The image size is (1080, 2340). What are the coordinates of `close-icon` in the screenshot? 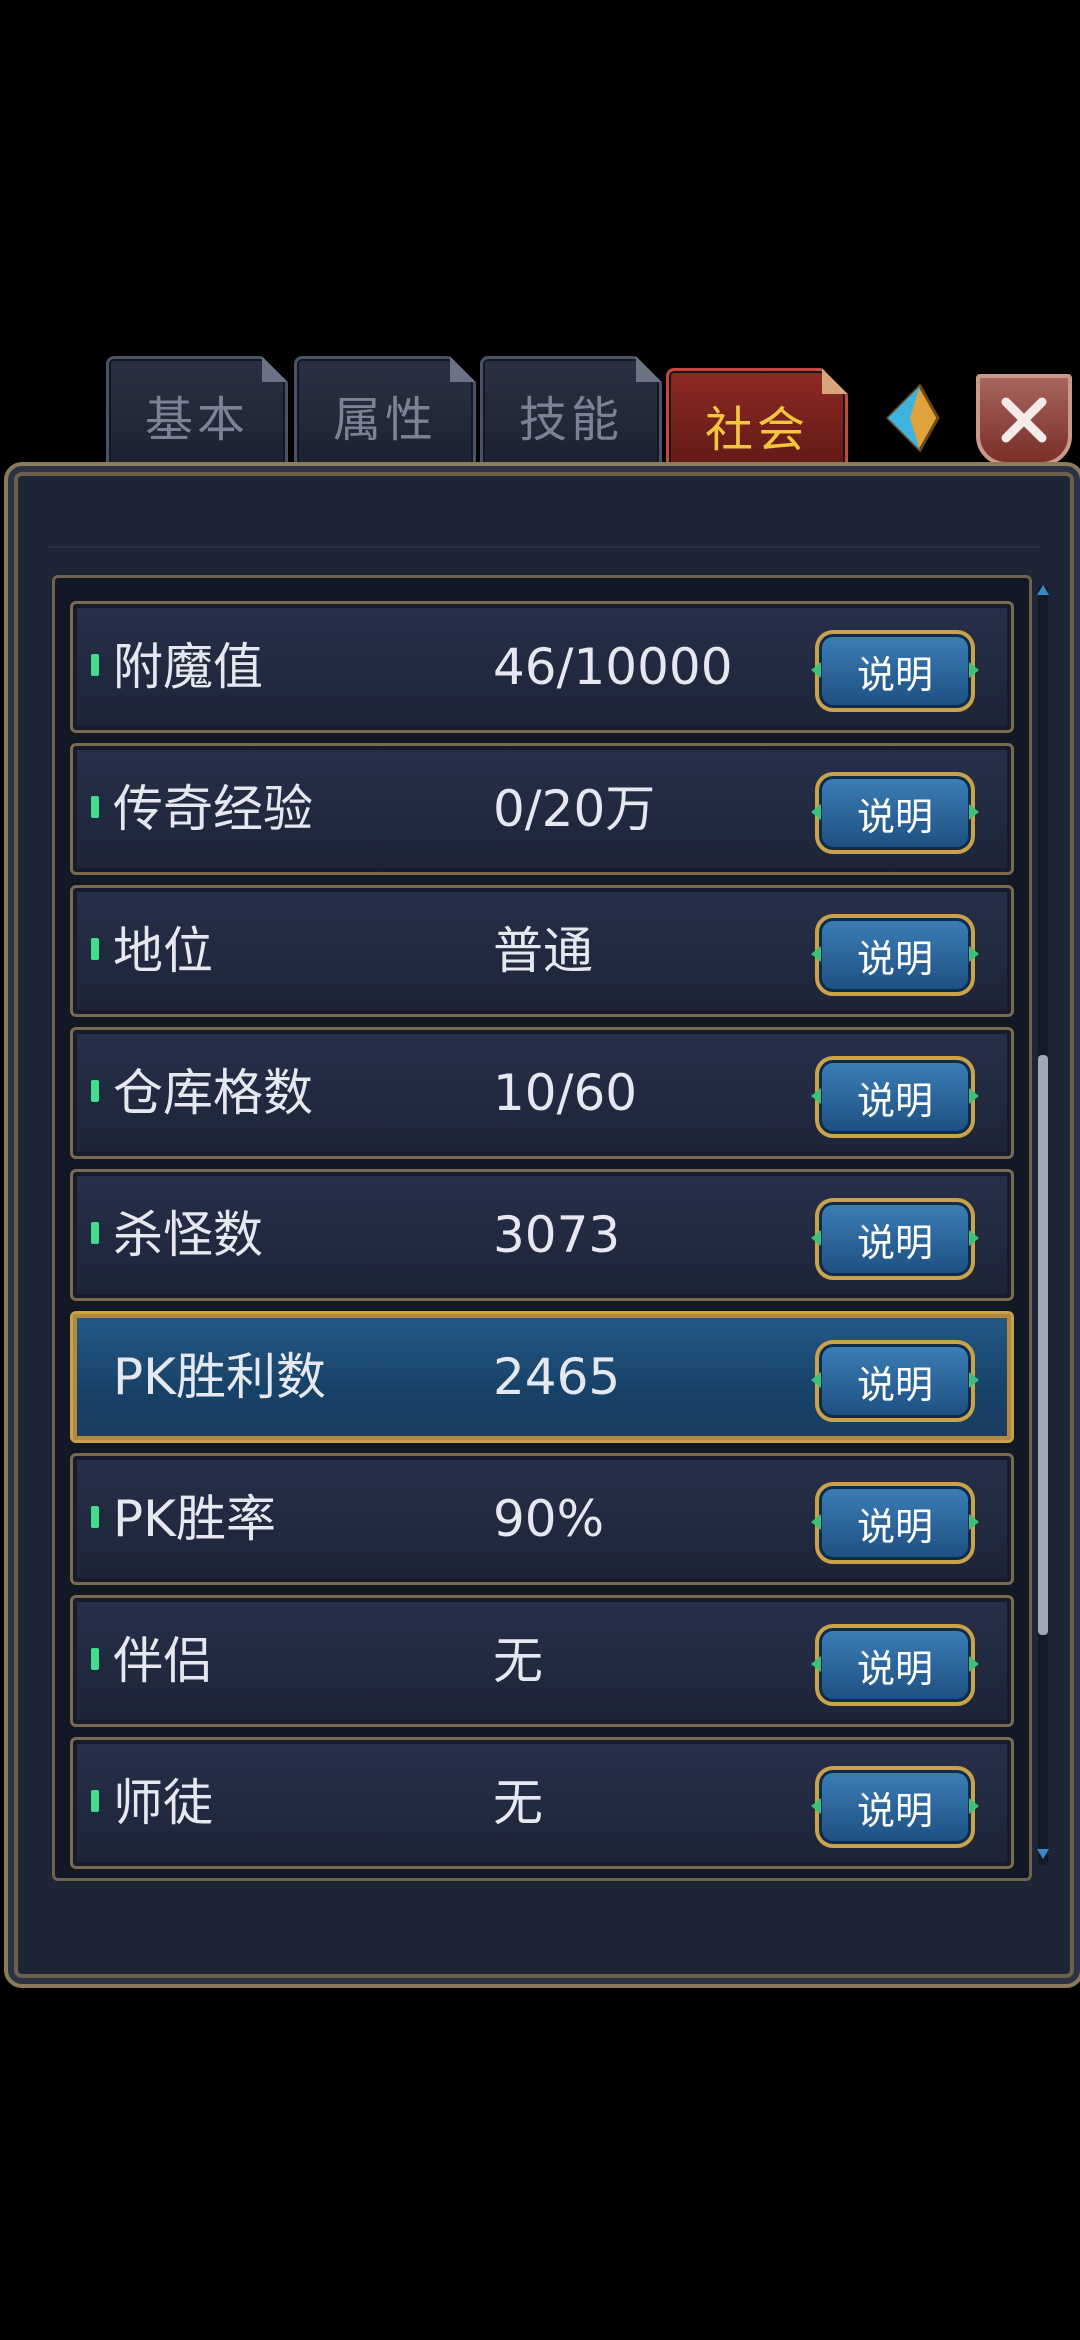 It's located at (1024, 420).